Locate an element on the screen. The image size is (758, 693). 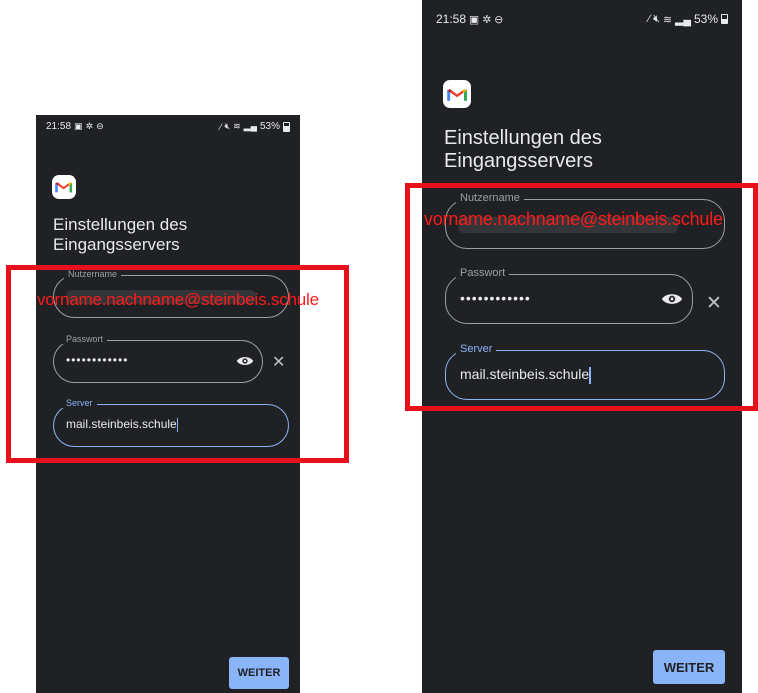
annotation-left: vorname.nachname@steinbeis.schule is located at coordinates (178, 299).